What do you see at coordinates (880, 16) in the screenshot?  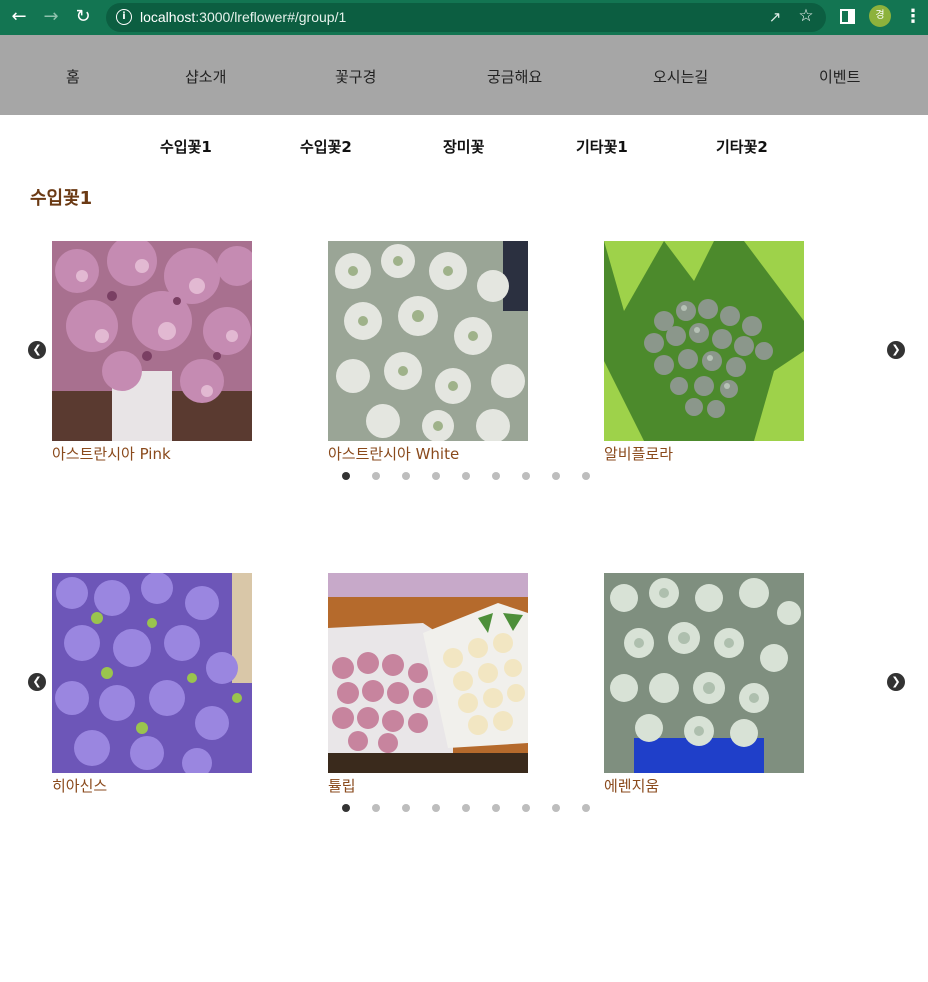 I see `profile-avatar: 경` at bounding box center [880, 16].